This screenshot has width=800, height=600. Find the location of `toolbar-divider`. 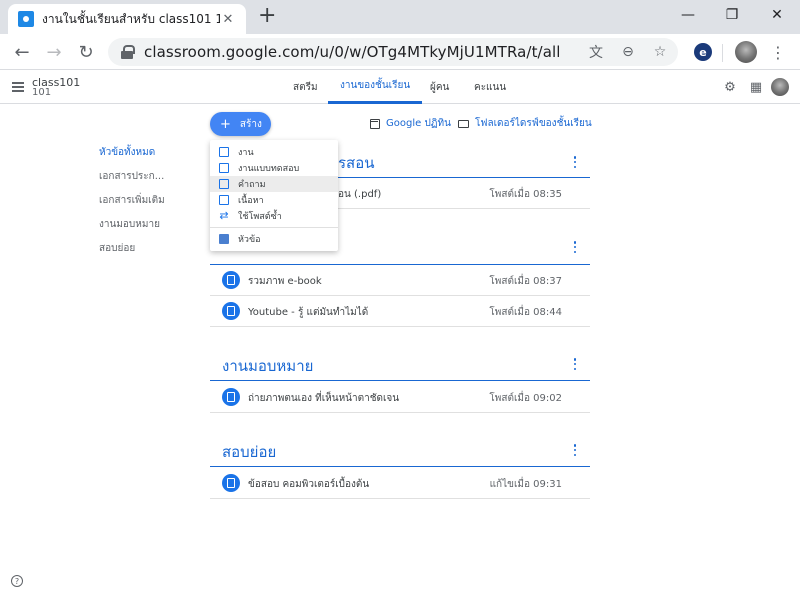

toolbar-divider is located at coordinates (722, 53).